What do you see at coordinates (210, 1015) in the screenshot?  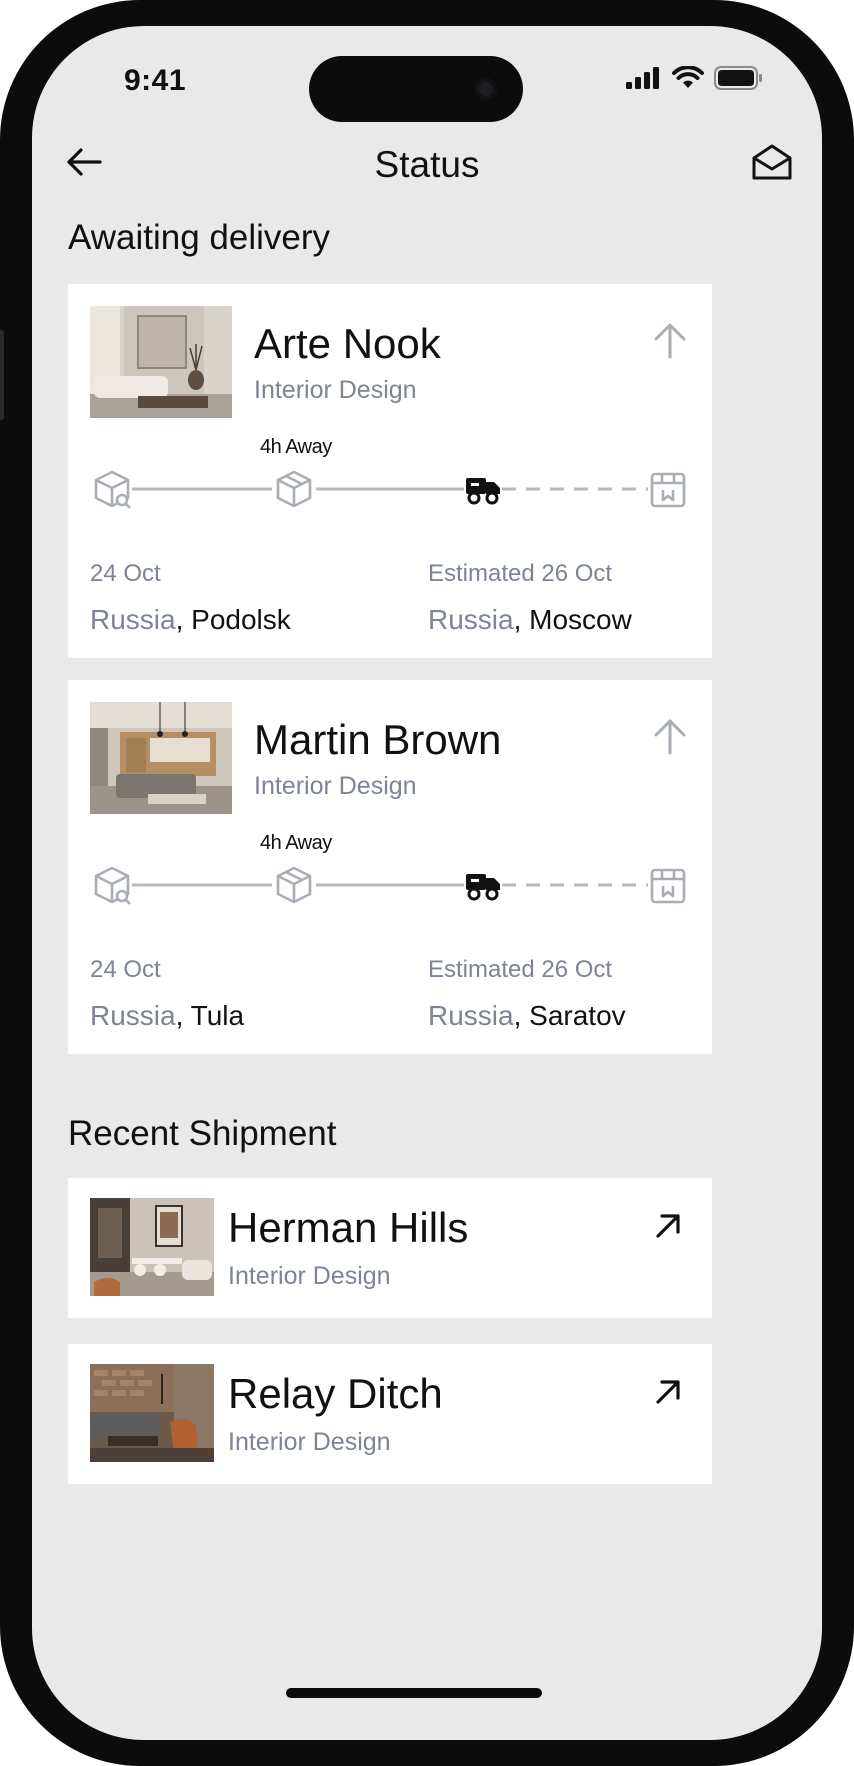 I see `origin-city: , Tula` at bounding box center [210, 1015].